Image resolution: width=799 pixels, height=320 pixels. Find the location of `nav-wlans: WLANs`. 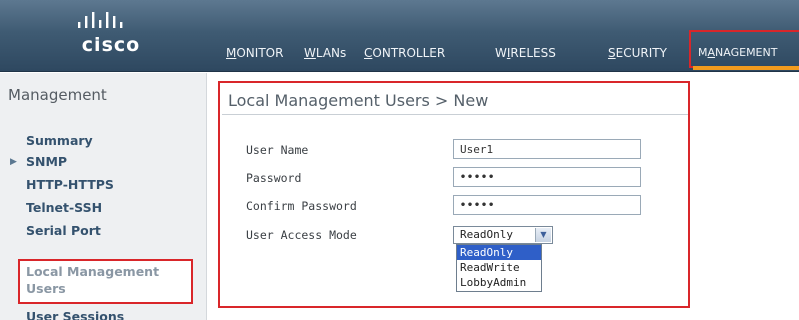

nav-wlans: WLANs is located at coordinates (325, 53).